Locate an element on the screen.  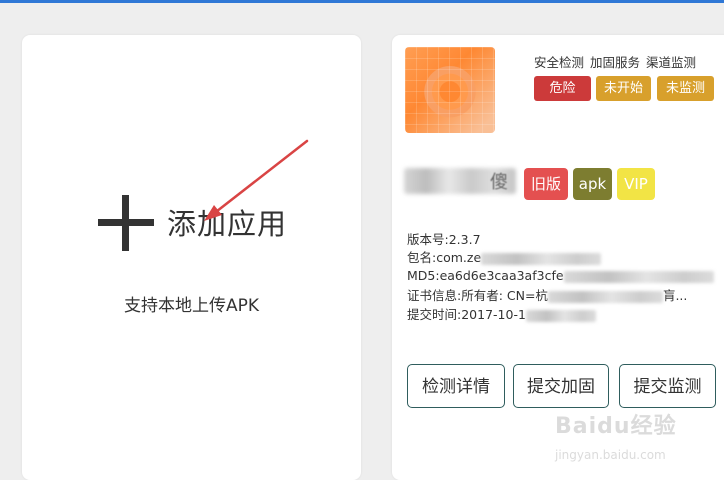
info-package-text: 包名:com.ze is located at coordinates (444, 257).